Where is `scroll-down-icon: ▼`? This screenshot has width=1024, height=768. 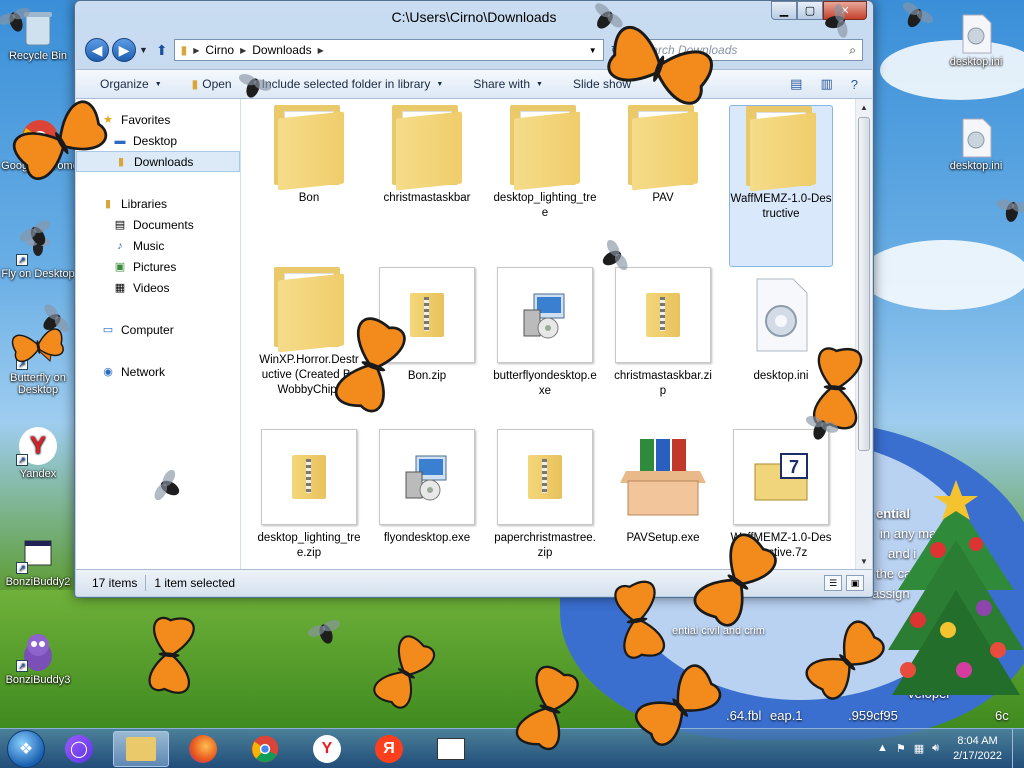 scroll-down-icon: ▼ is located at coordinates (864, 561).